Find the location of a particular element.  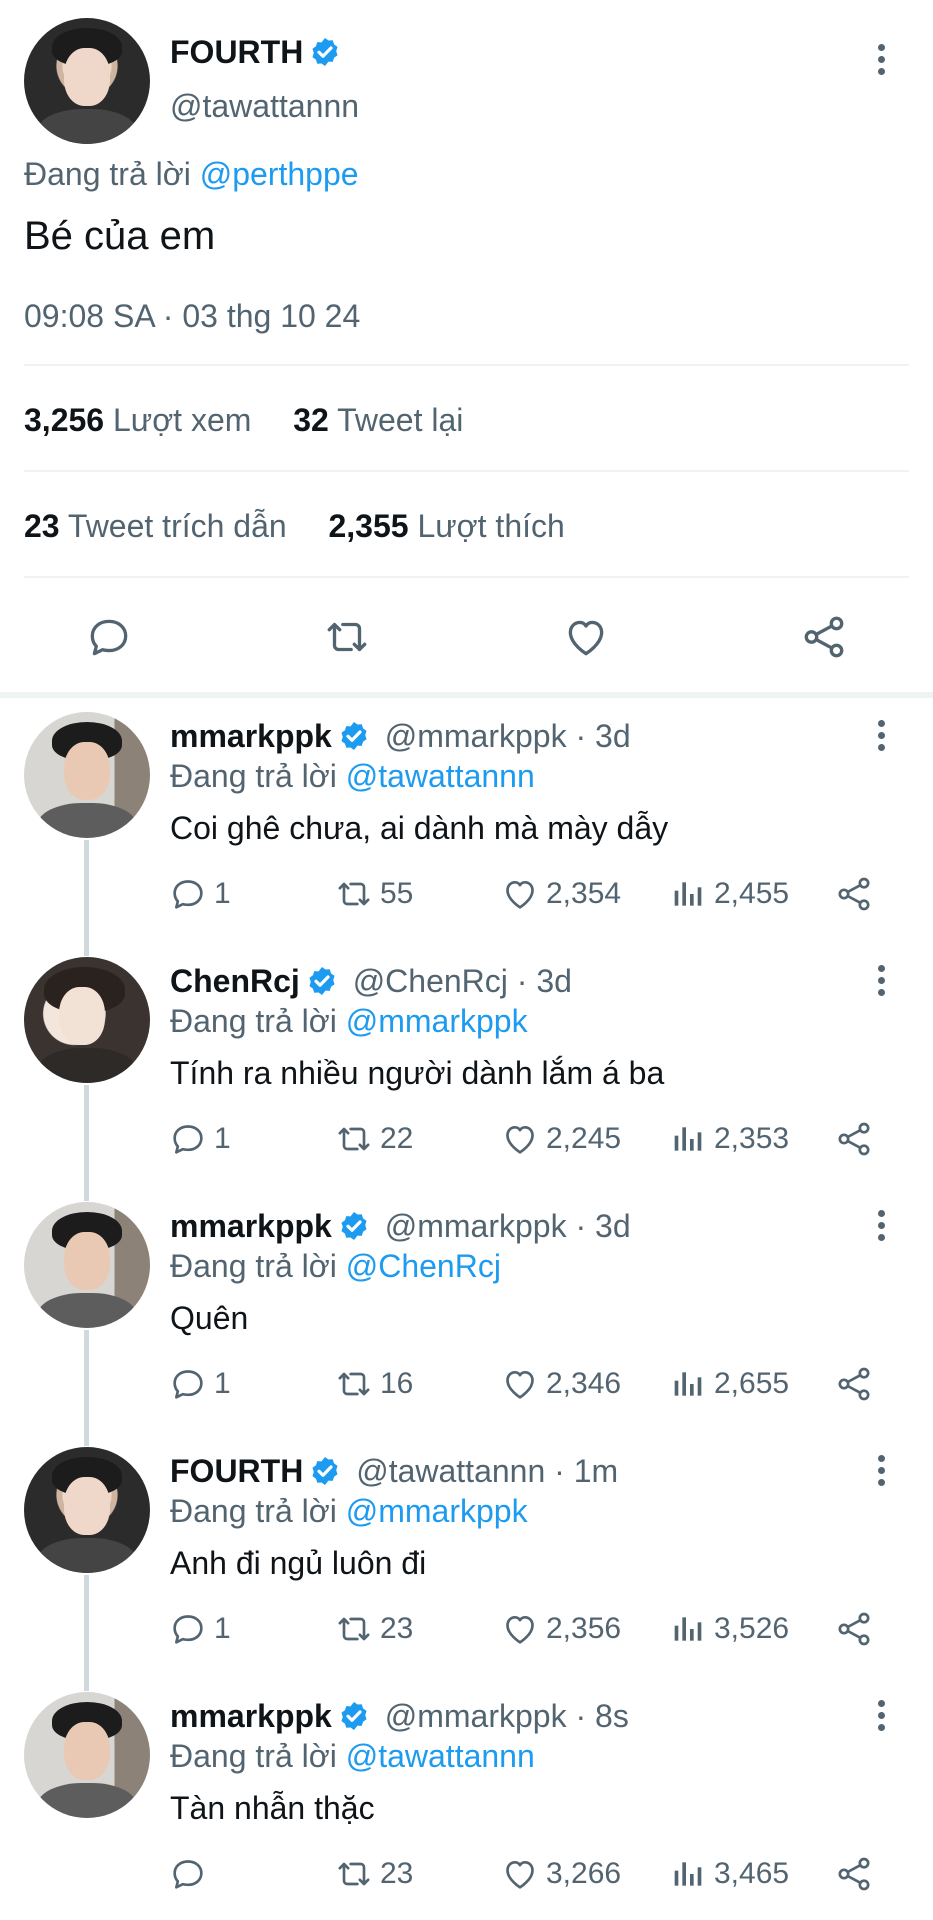

reply-text: Tính ra nhiều người dành lắm á ba is located at coordinates (417, 1073).